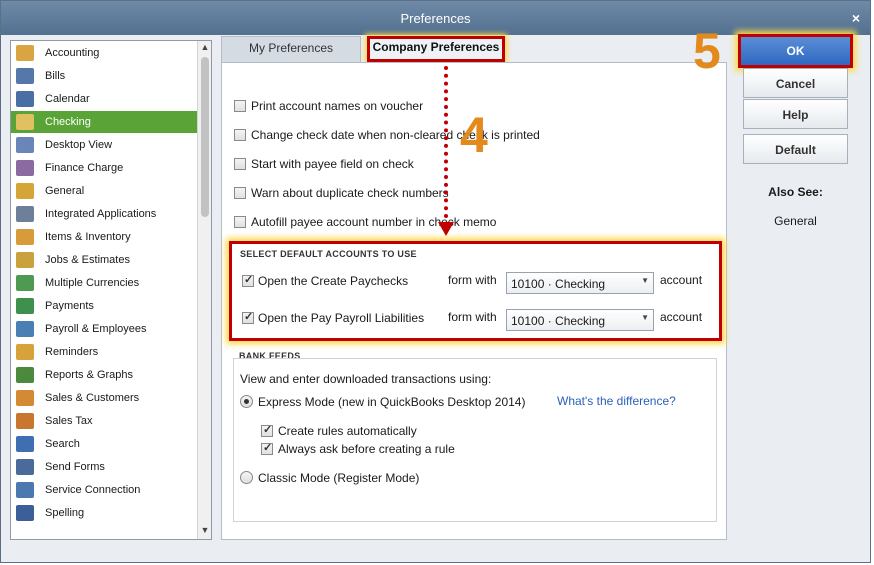 The width and height of the screenshot is (874, 565). Describe the element at coordinates (89, 375) in the screenshot. I see `sidebar-item-label: Reports & Graphs` at that location.